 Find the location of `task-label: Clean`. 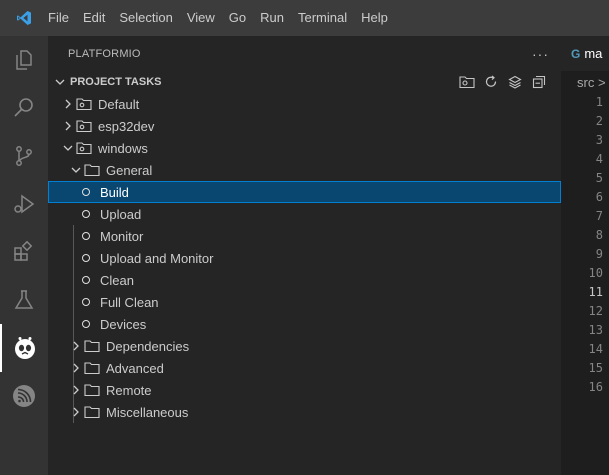

task-label: Clean is located at coordinates (117, 280).